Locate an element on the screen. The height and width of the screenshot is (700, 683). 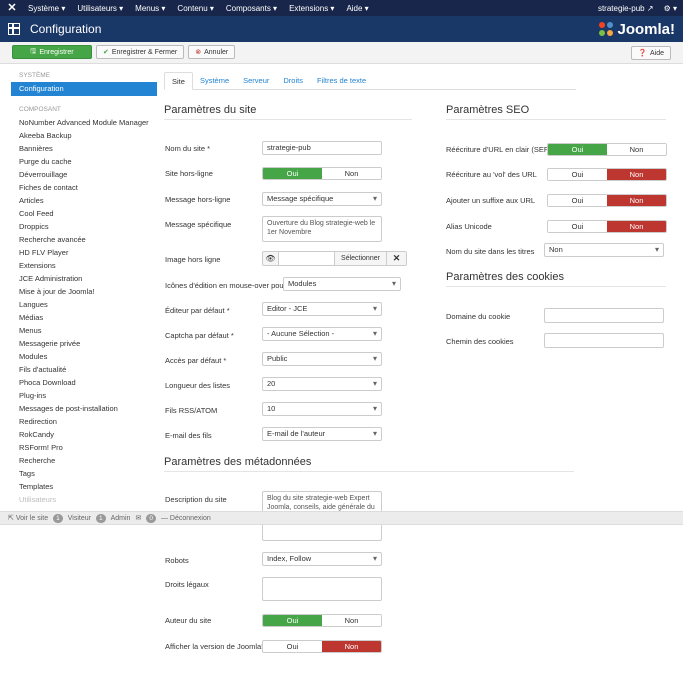
tab-droits: Droits is located at coordinates (293, 81).